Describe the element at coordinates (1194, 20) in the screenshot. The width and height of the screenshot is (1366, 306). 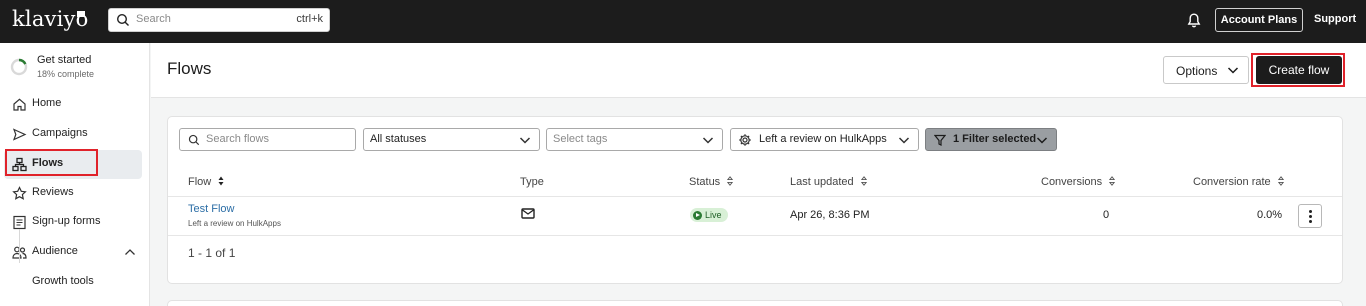
I see `bell-icon` at that location.